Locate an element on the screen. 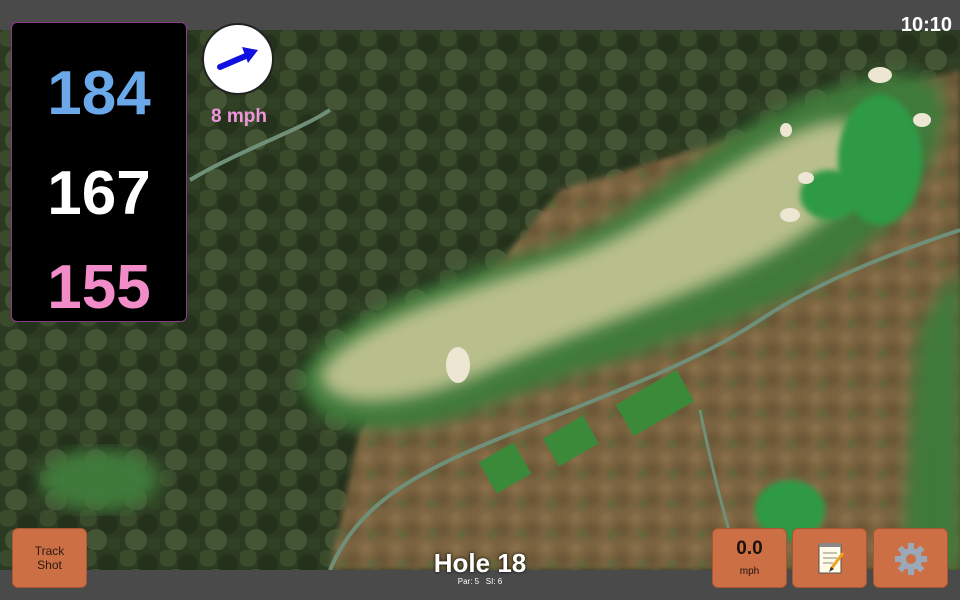 This screenshot has height=600, width=960. back-distance: 184 is located at coordinates (99, 93).